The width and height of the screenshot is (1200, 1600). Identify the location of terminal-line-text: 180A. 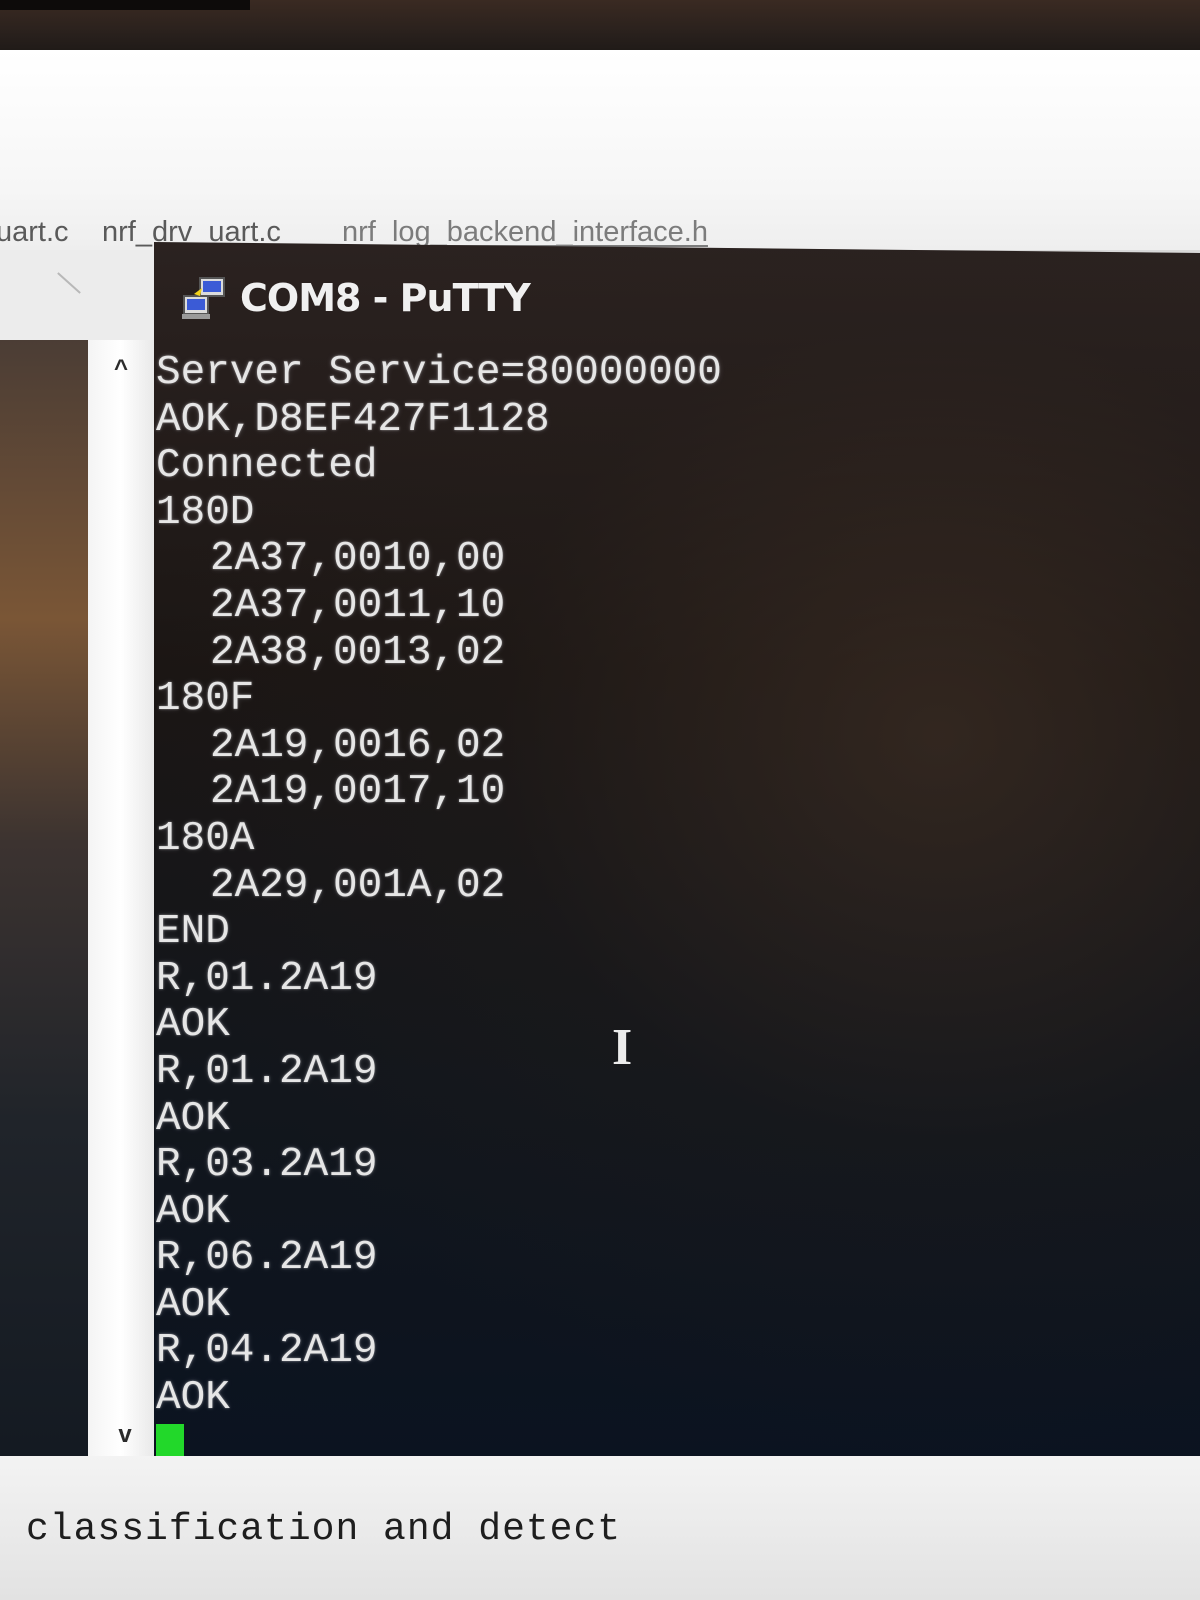
(205, 838).